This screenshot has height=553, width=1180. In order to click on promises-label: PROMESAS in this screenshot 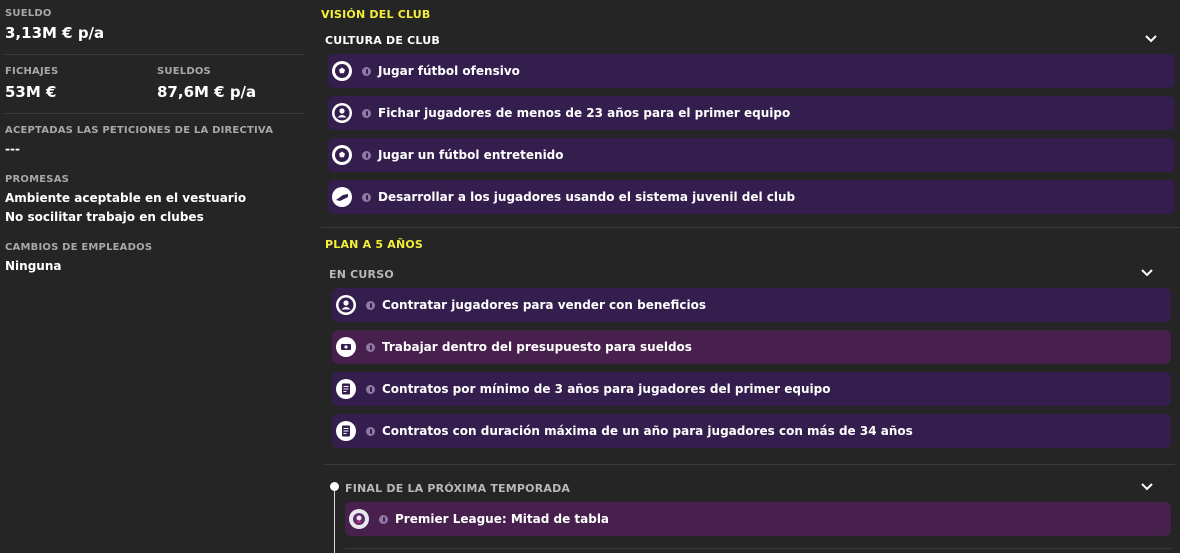, I will do `click(37, 179)`.